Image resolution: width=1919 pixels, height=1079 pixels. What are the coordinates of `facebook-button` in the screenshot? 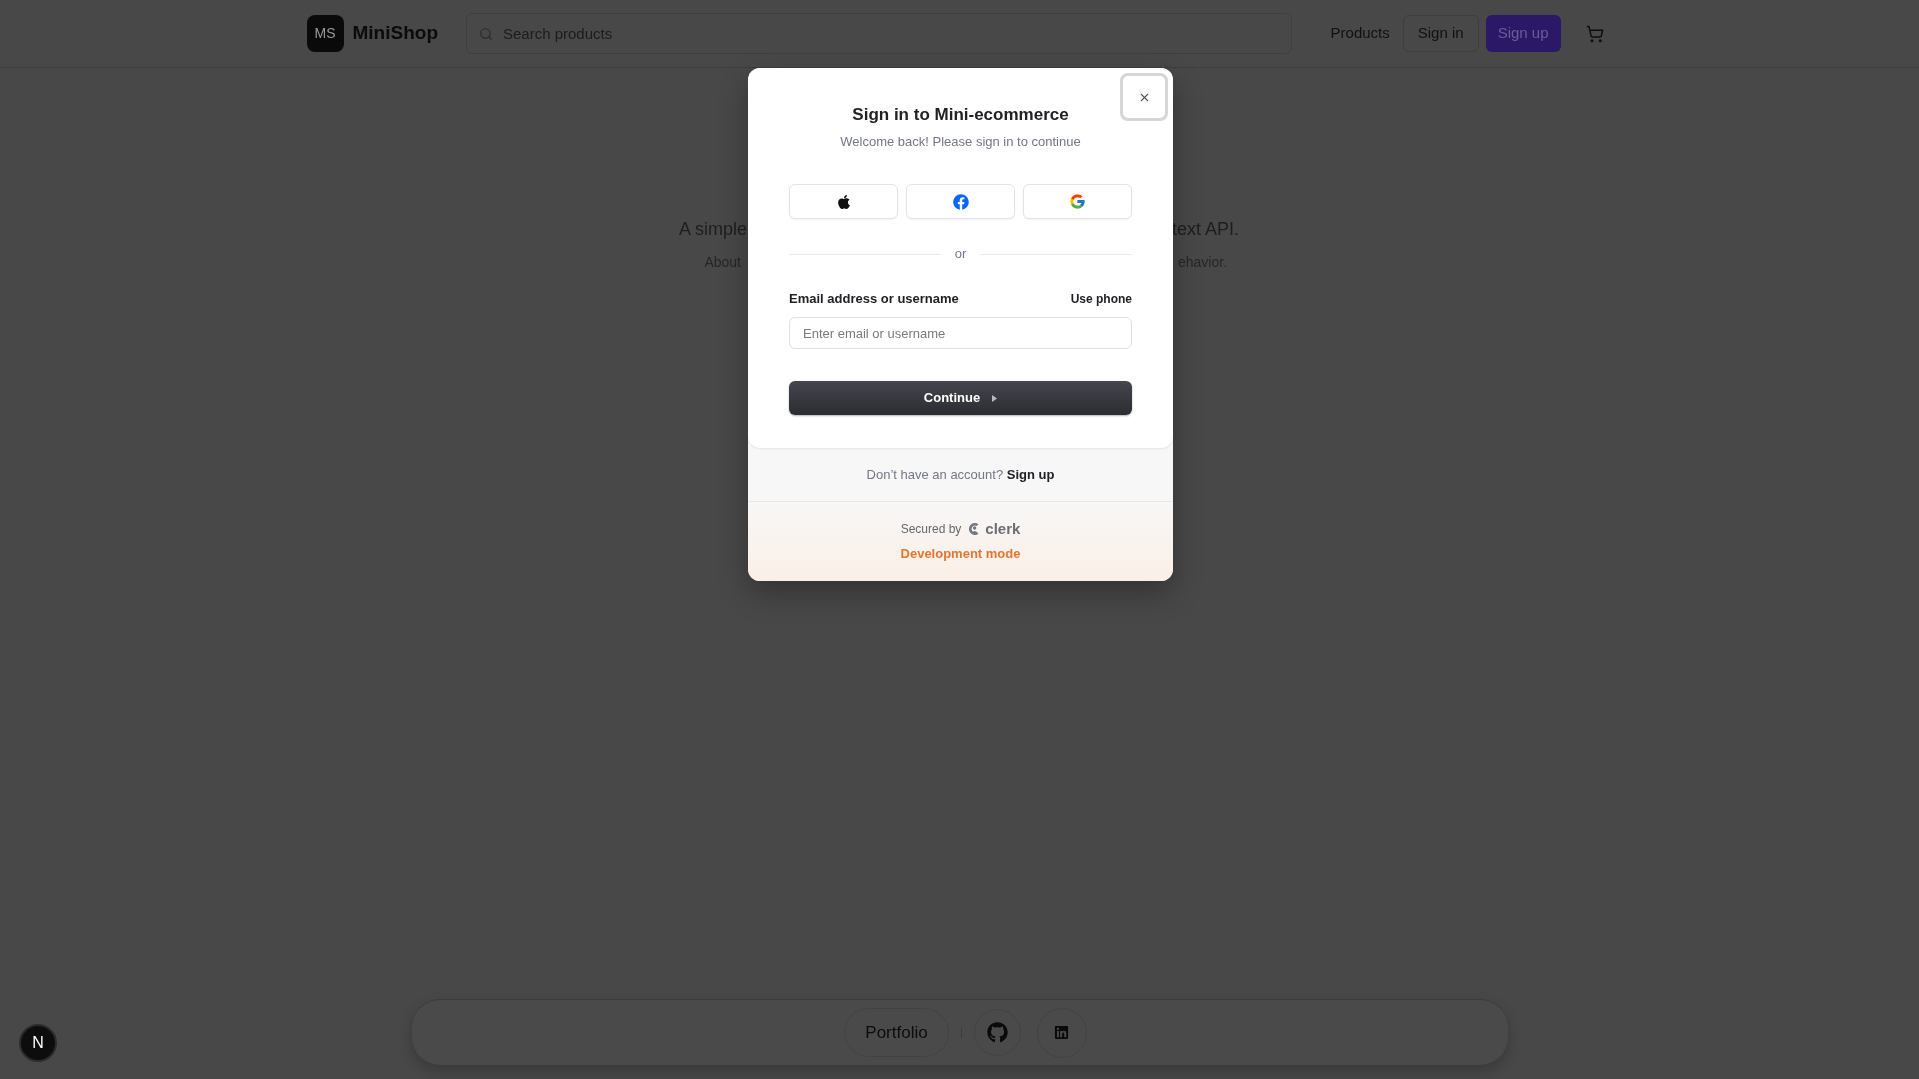 It's located at (960, 201).